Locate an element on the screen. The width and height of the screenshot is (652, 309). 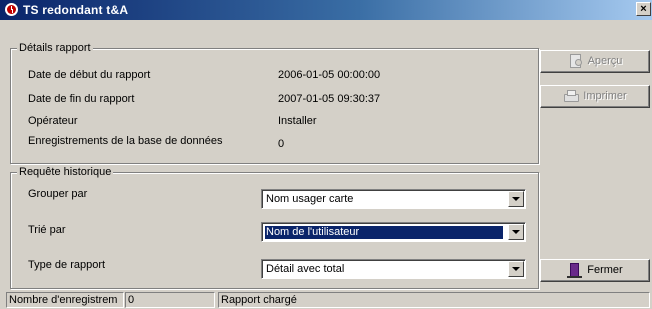
operator-value: Installer is located at coordinates (297, 121).